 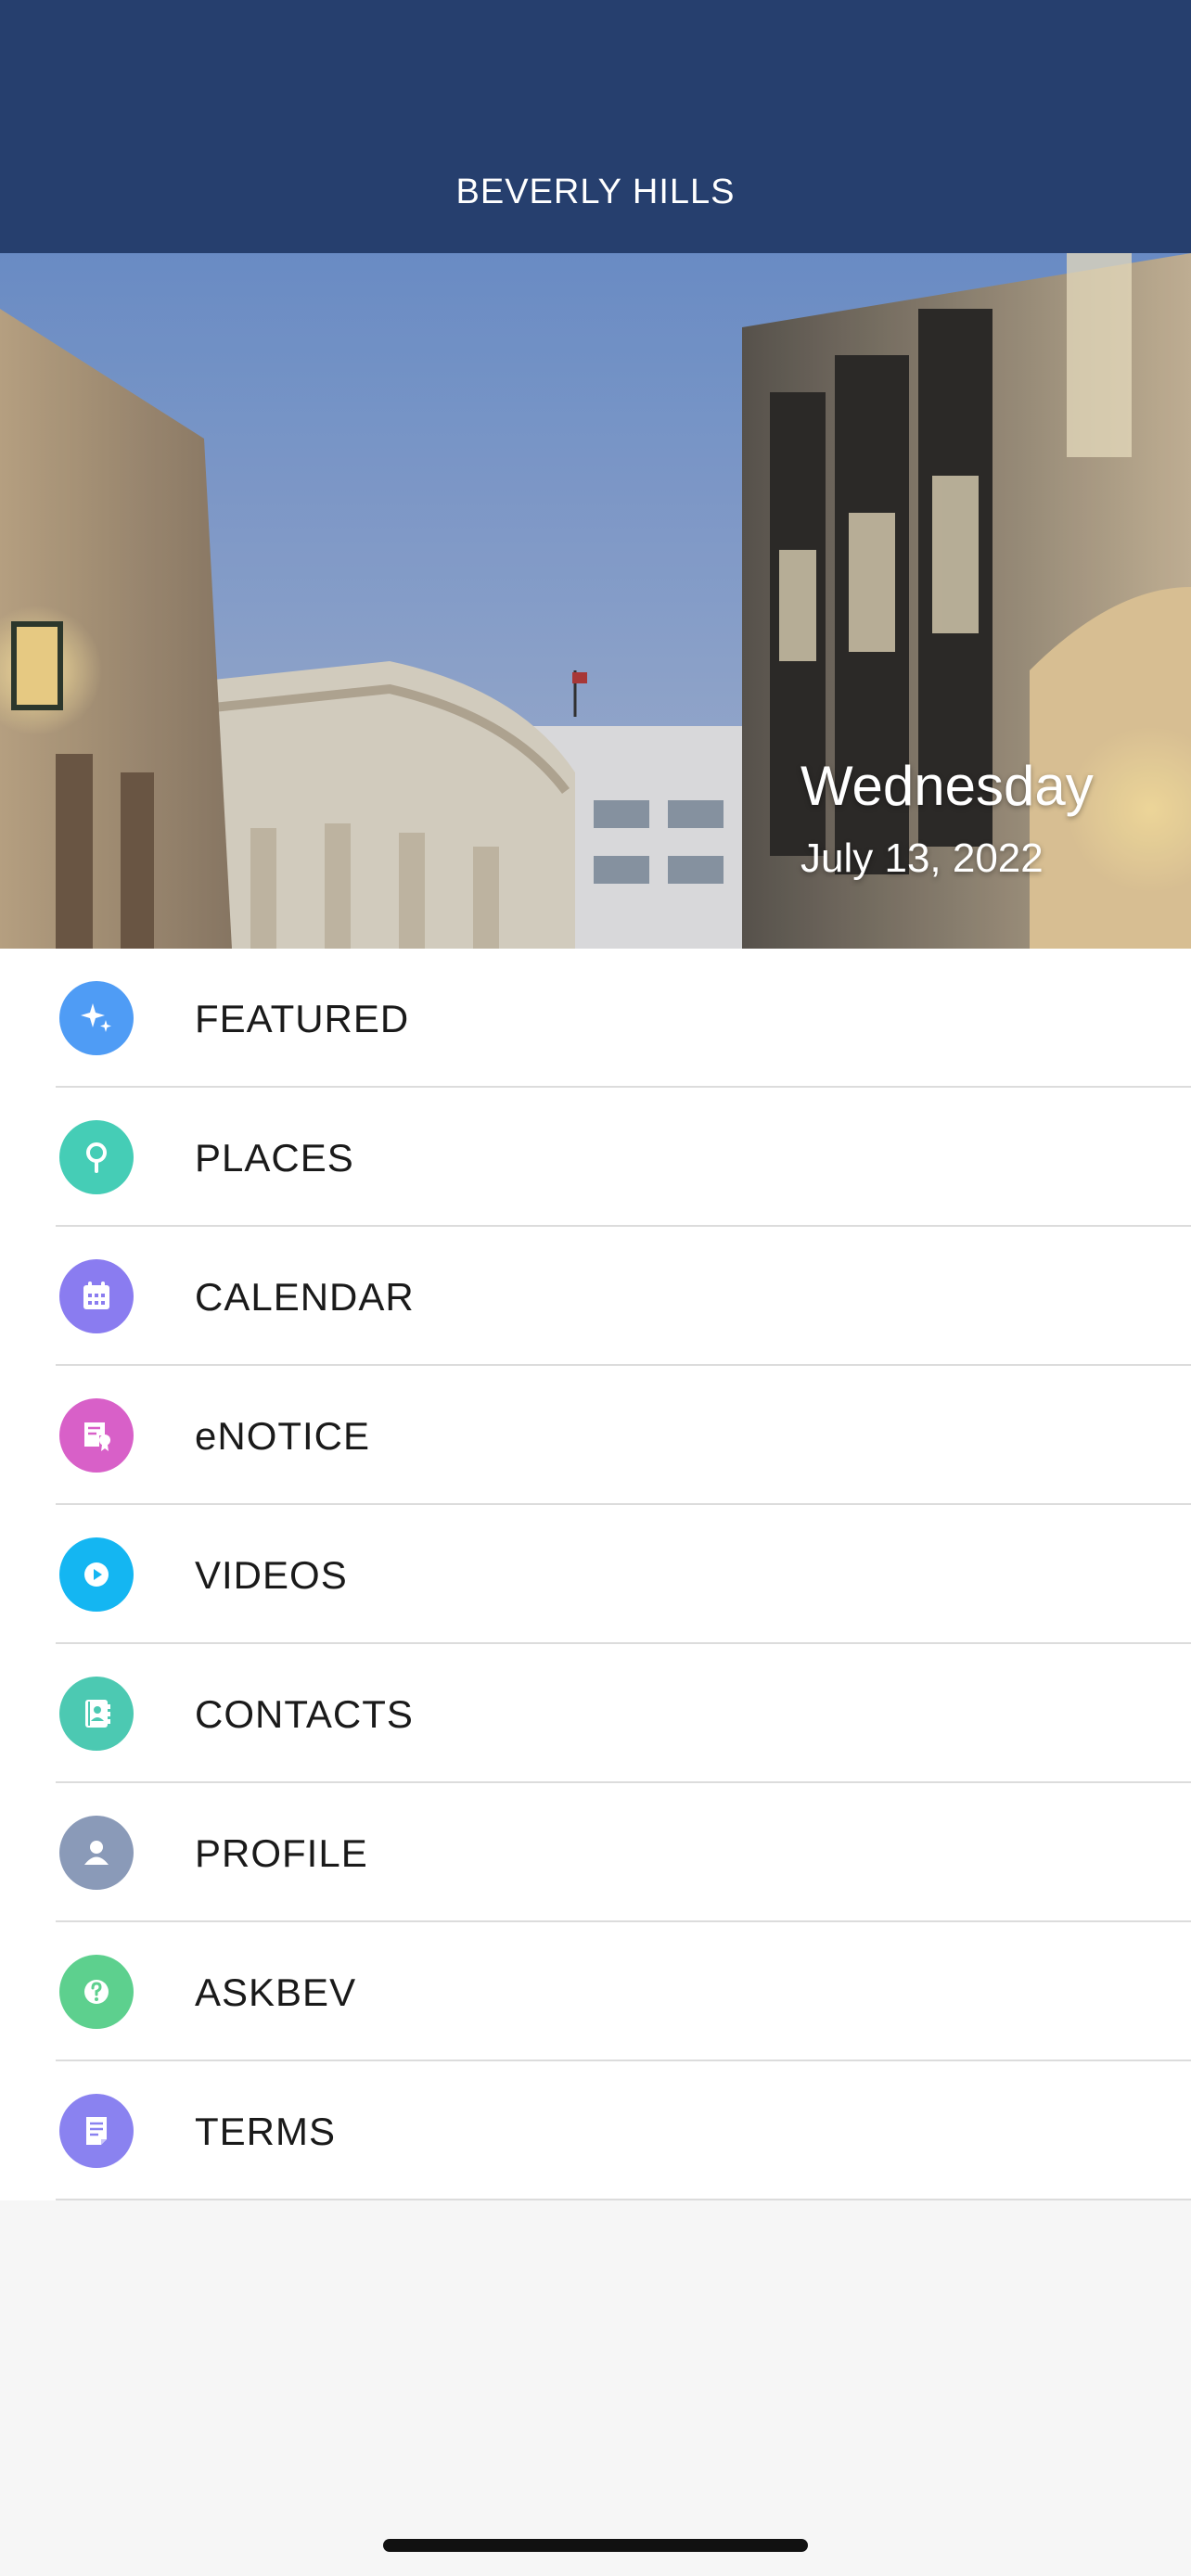 I want to click on person-icon, so click(x=96, y=1853).